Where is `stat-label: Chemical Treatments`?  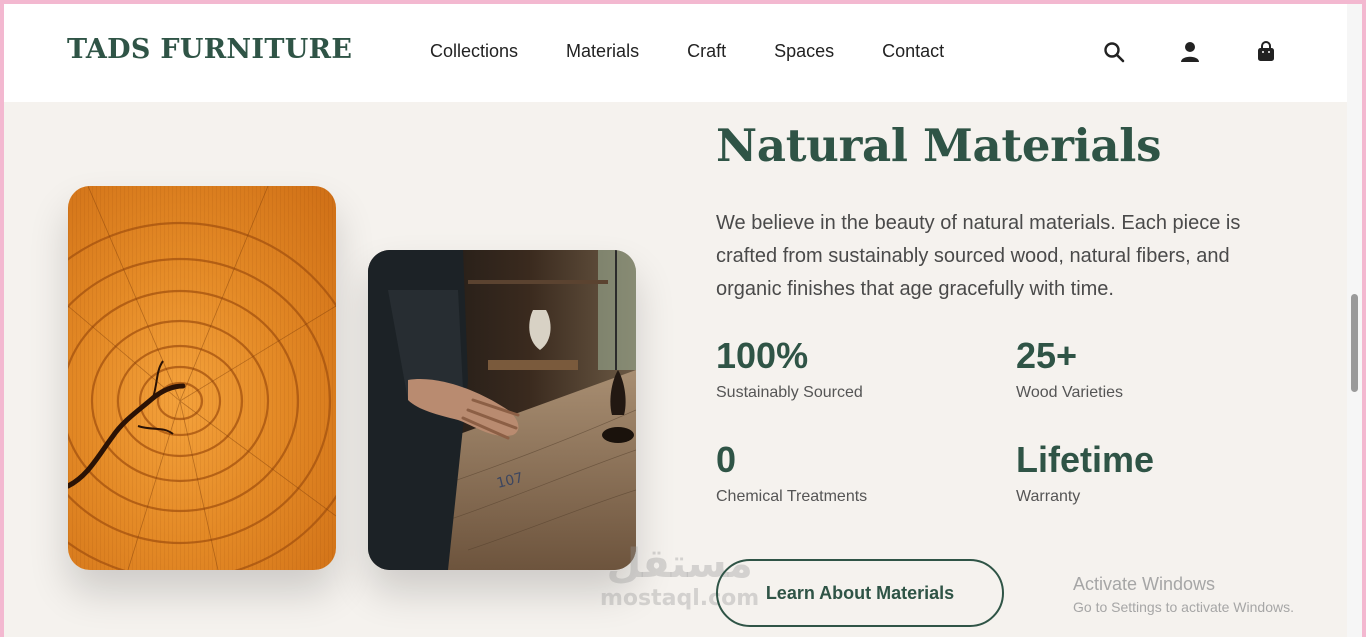
stat-label: Chemical Treatments is located at coordinates (792, 496).